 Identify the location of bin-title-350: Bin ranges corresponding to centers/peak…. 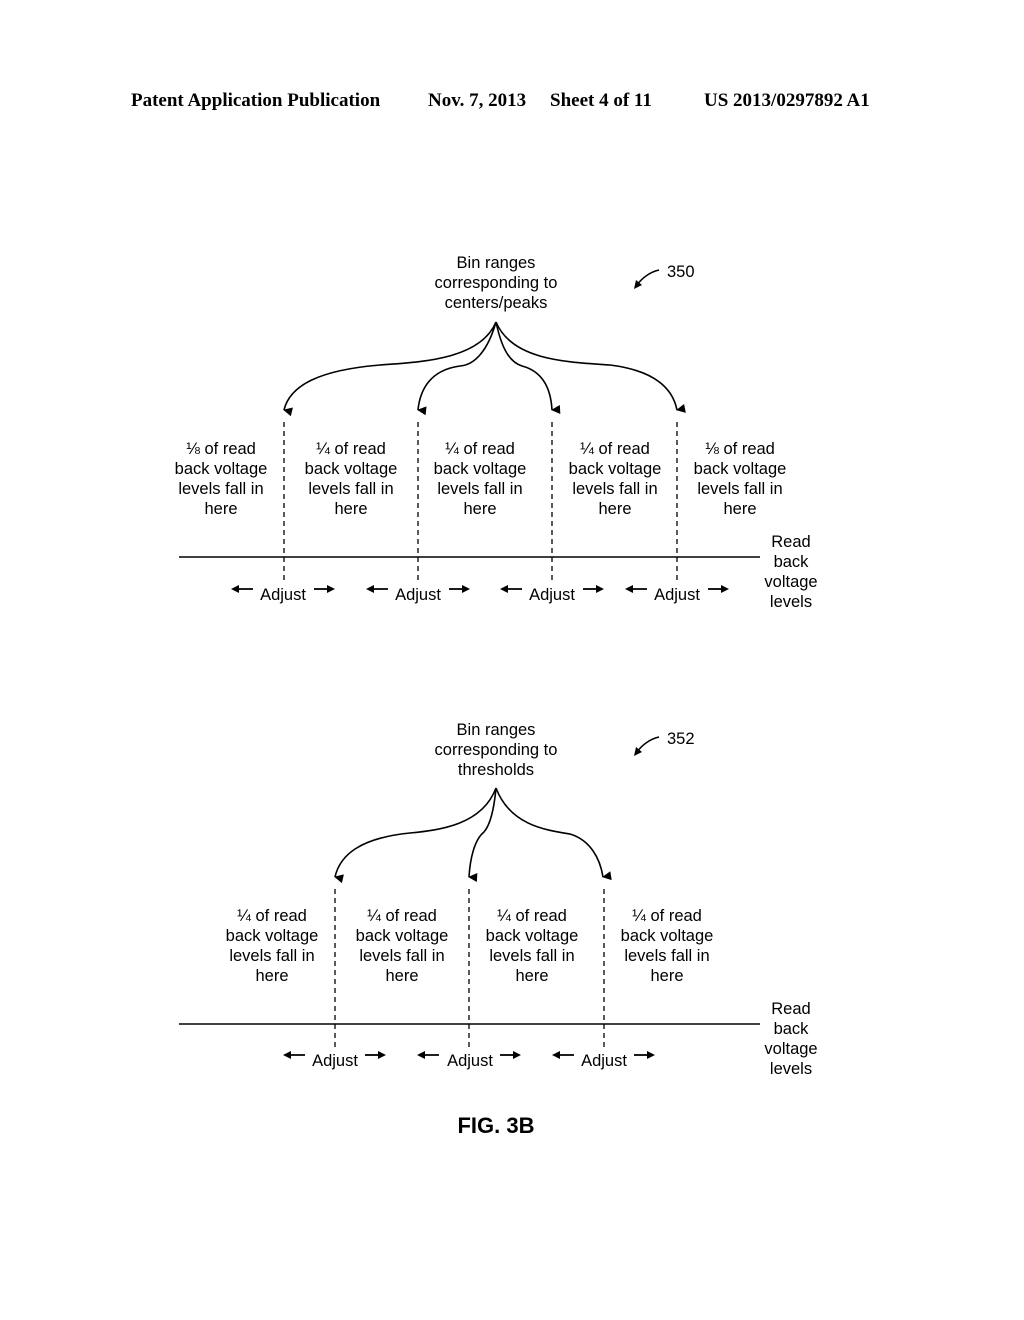
(496, 283).